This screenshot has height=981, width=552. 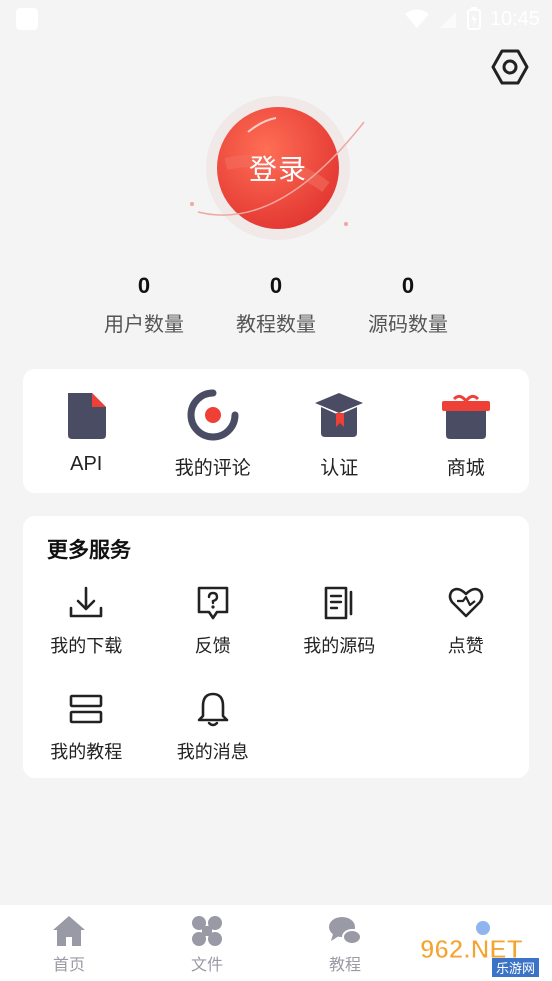 I want to click on quick-action-certification: 认证, so click(x=339, y=431).